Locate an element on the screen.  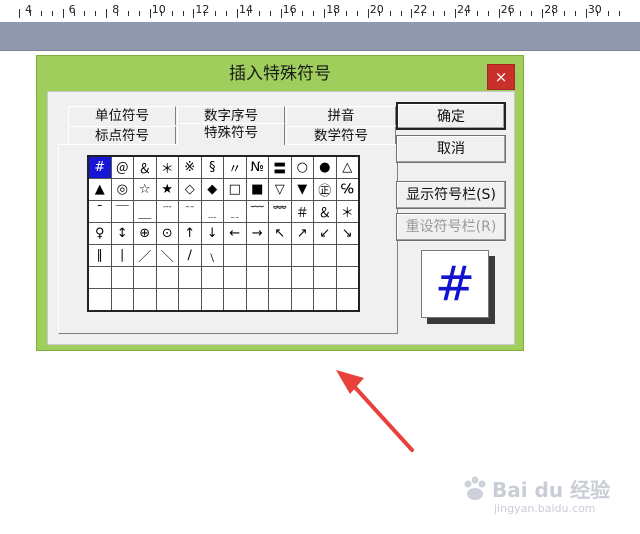
tab-special-symbols: 特殊符号 is located at coordinates (231, 134).